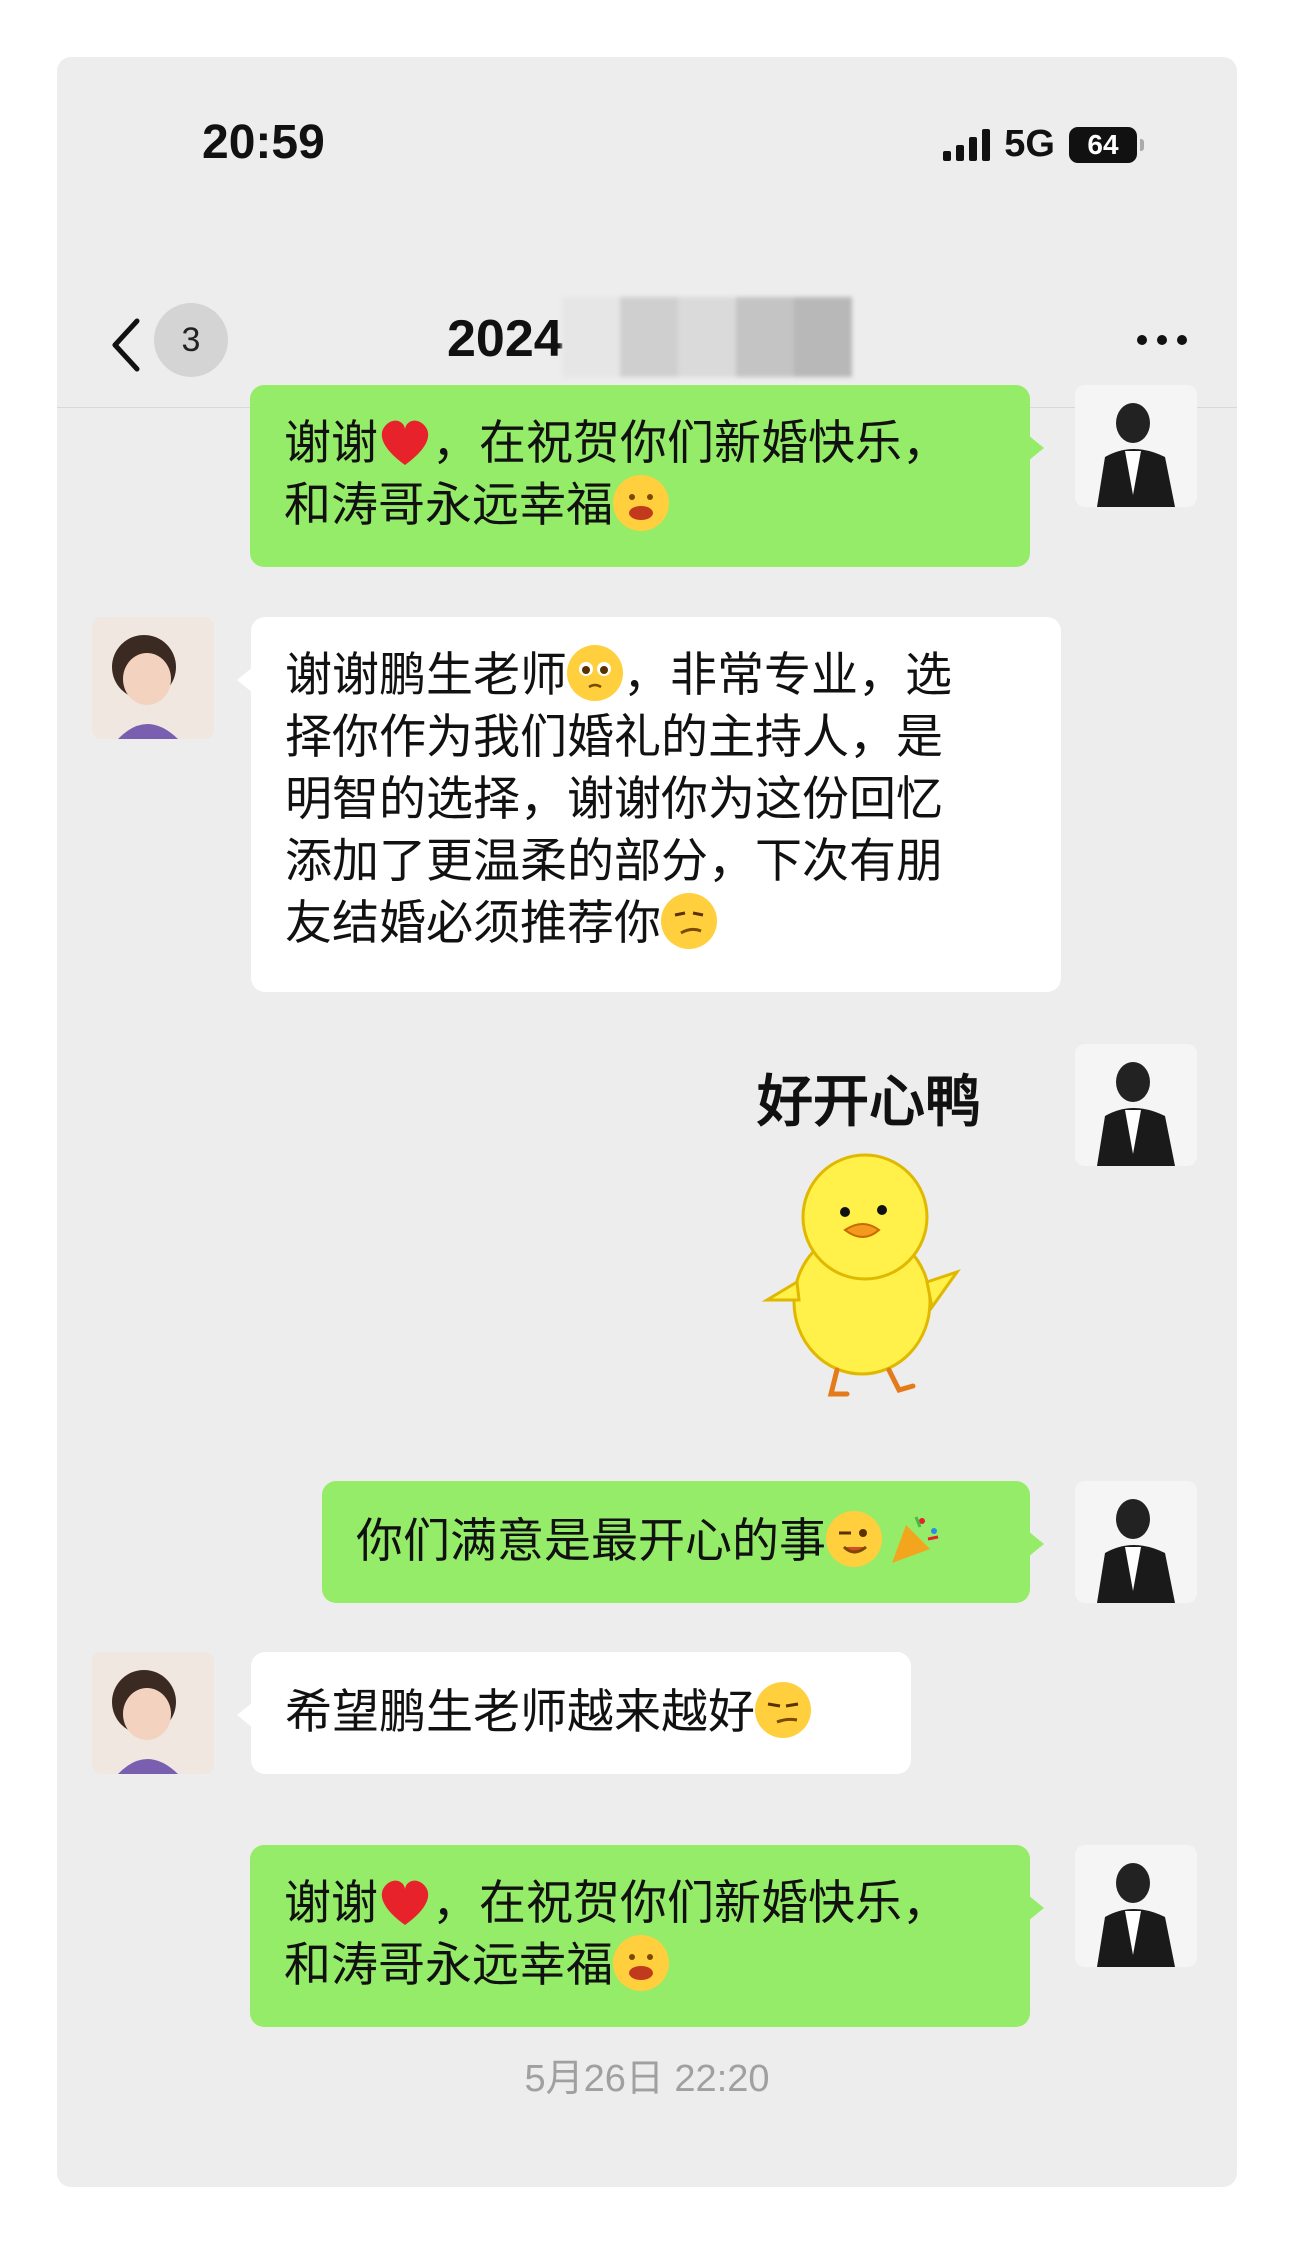 The image size is (1293, 2245). I want to click on party-popper-icon, so click(915, 1539).